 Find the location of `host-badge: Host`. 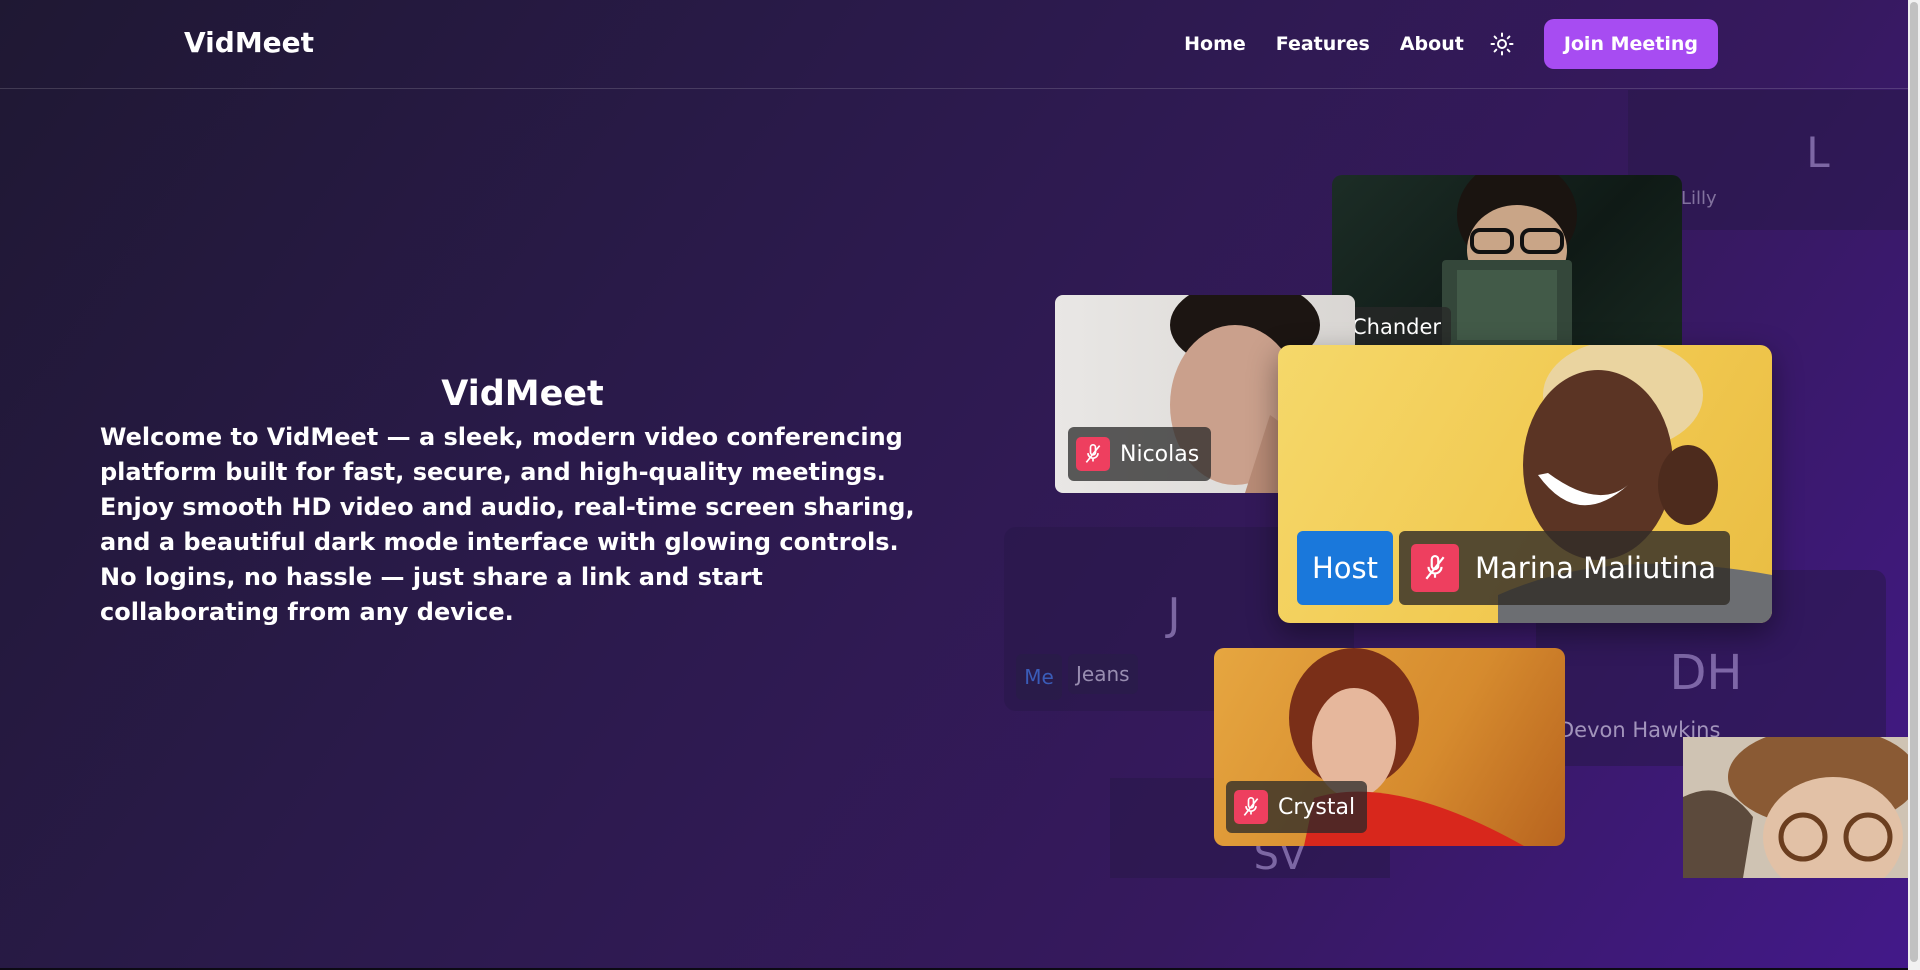

host-badge: Host is located at coordinates (1345, 568).